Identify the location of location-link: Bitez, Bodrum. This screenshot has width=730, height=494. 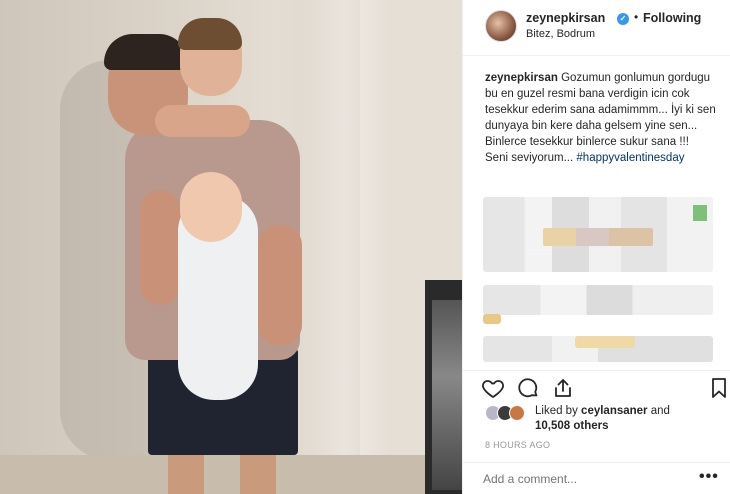
(560, 34).